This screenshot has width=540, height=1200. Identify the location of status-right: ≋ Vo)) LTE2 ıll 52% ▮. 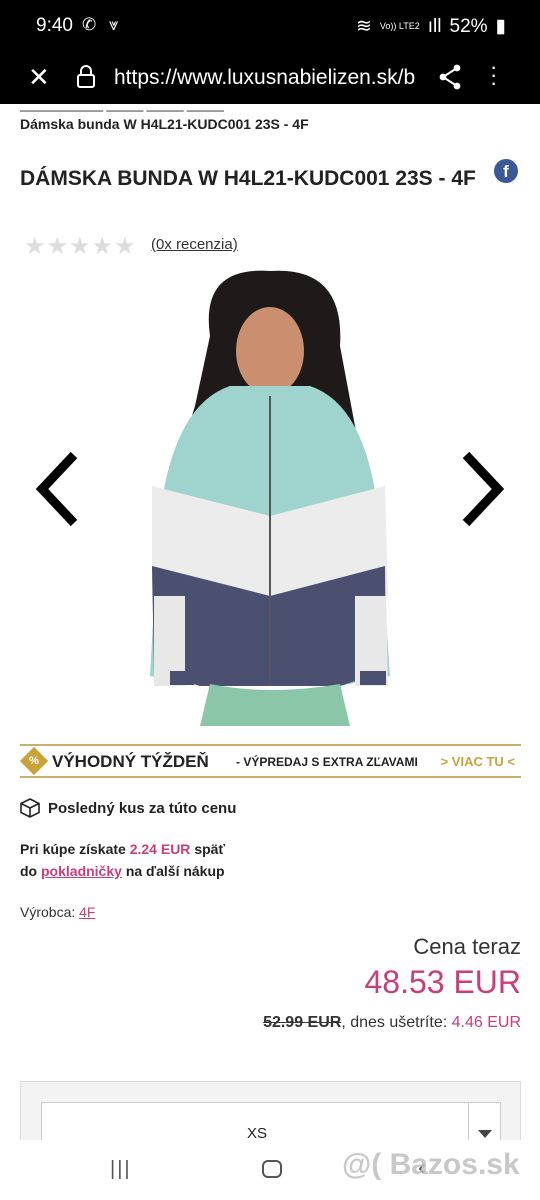
(431, 26).